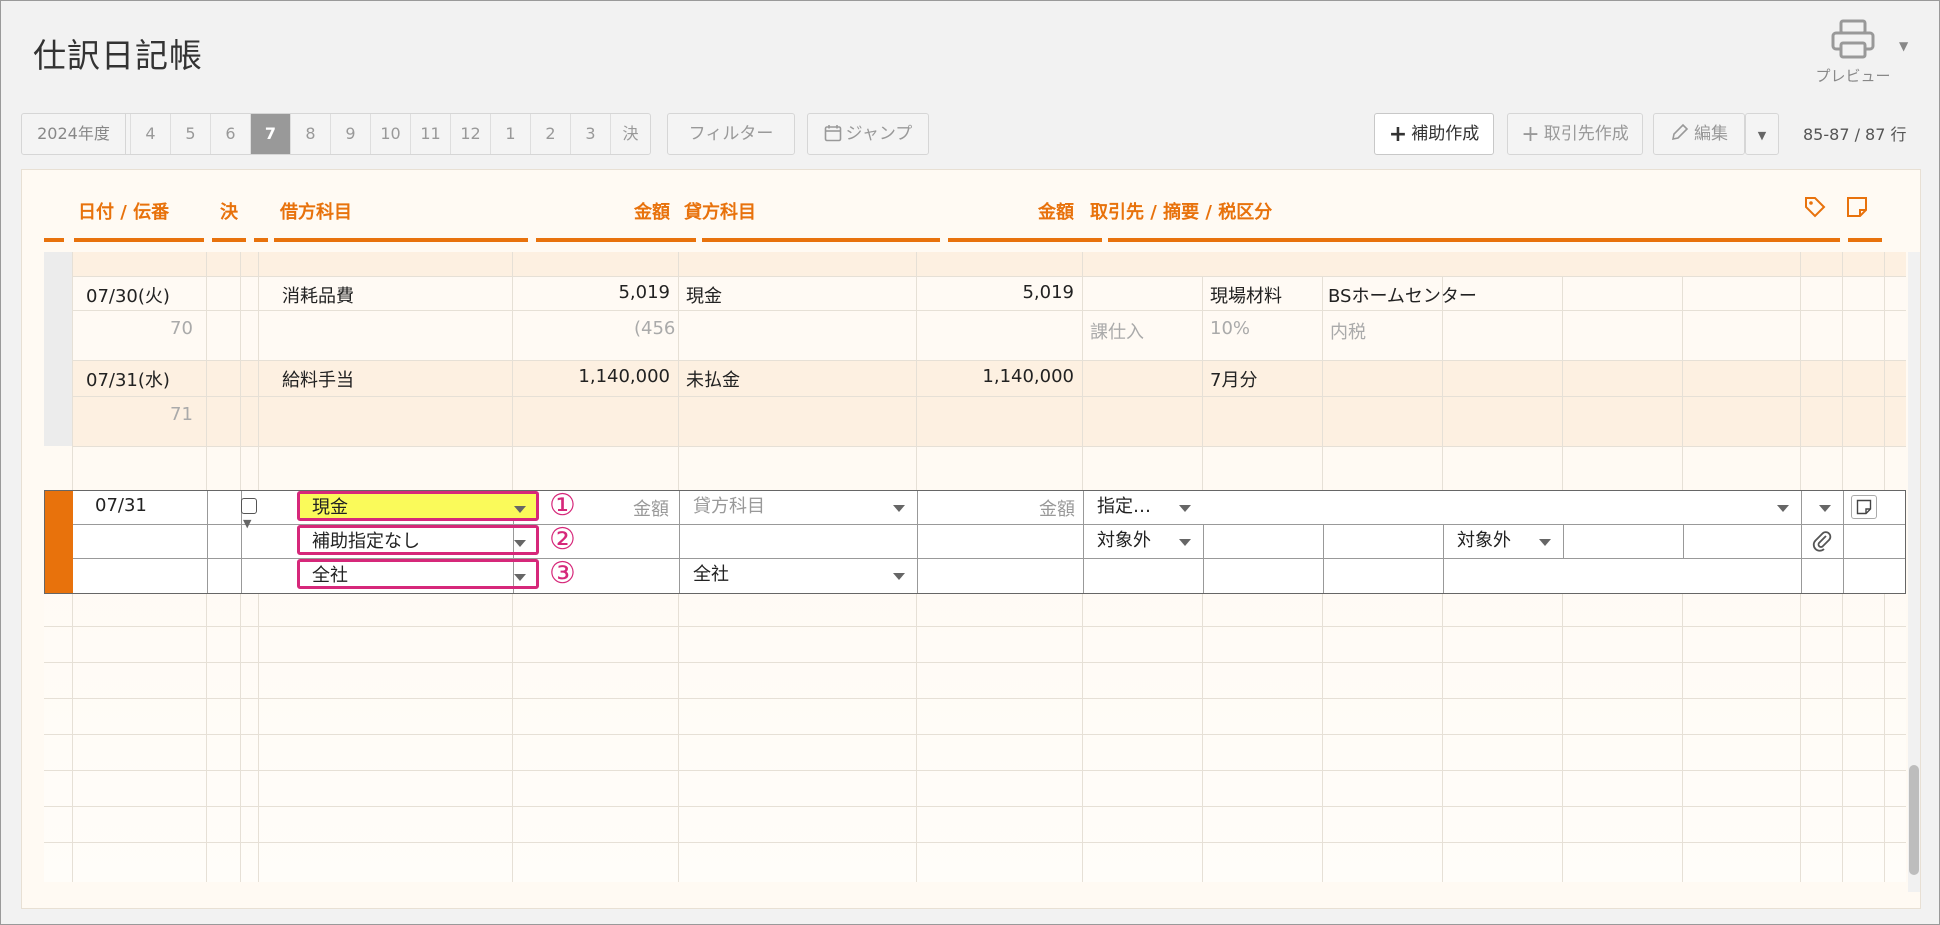  I want to click on row-partner: BSホームセンター, so click(1402, 295).